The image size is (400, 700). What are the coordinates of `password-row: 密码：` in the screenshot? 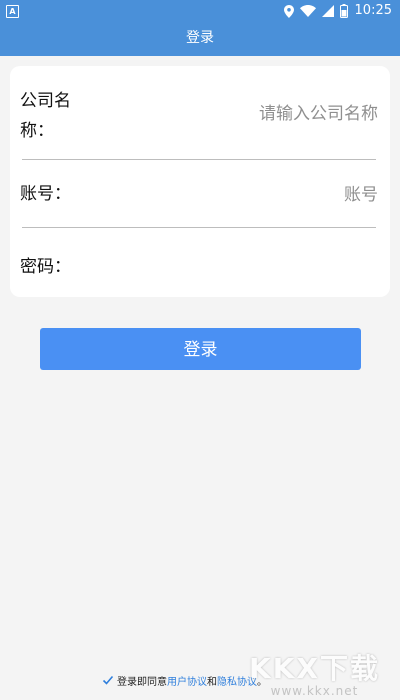 It's located at (200, 268).